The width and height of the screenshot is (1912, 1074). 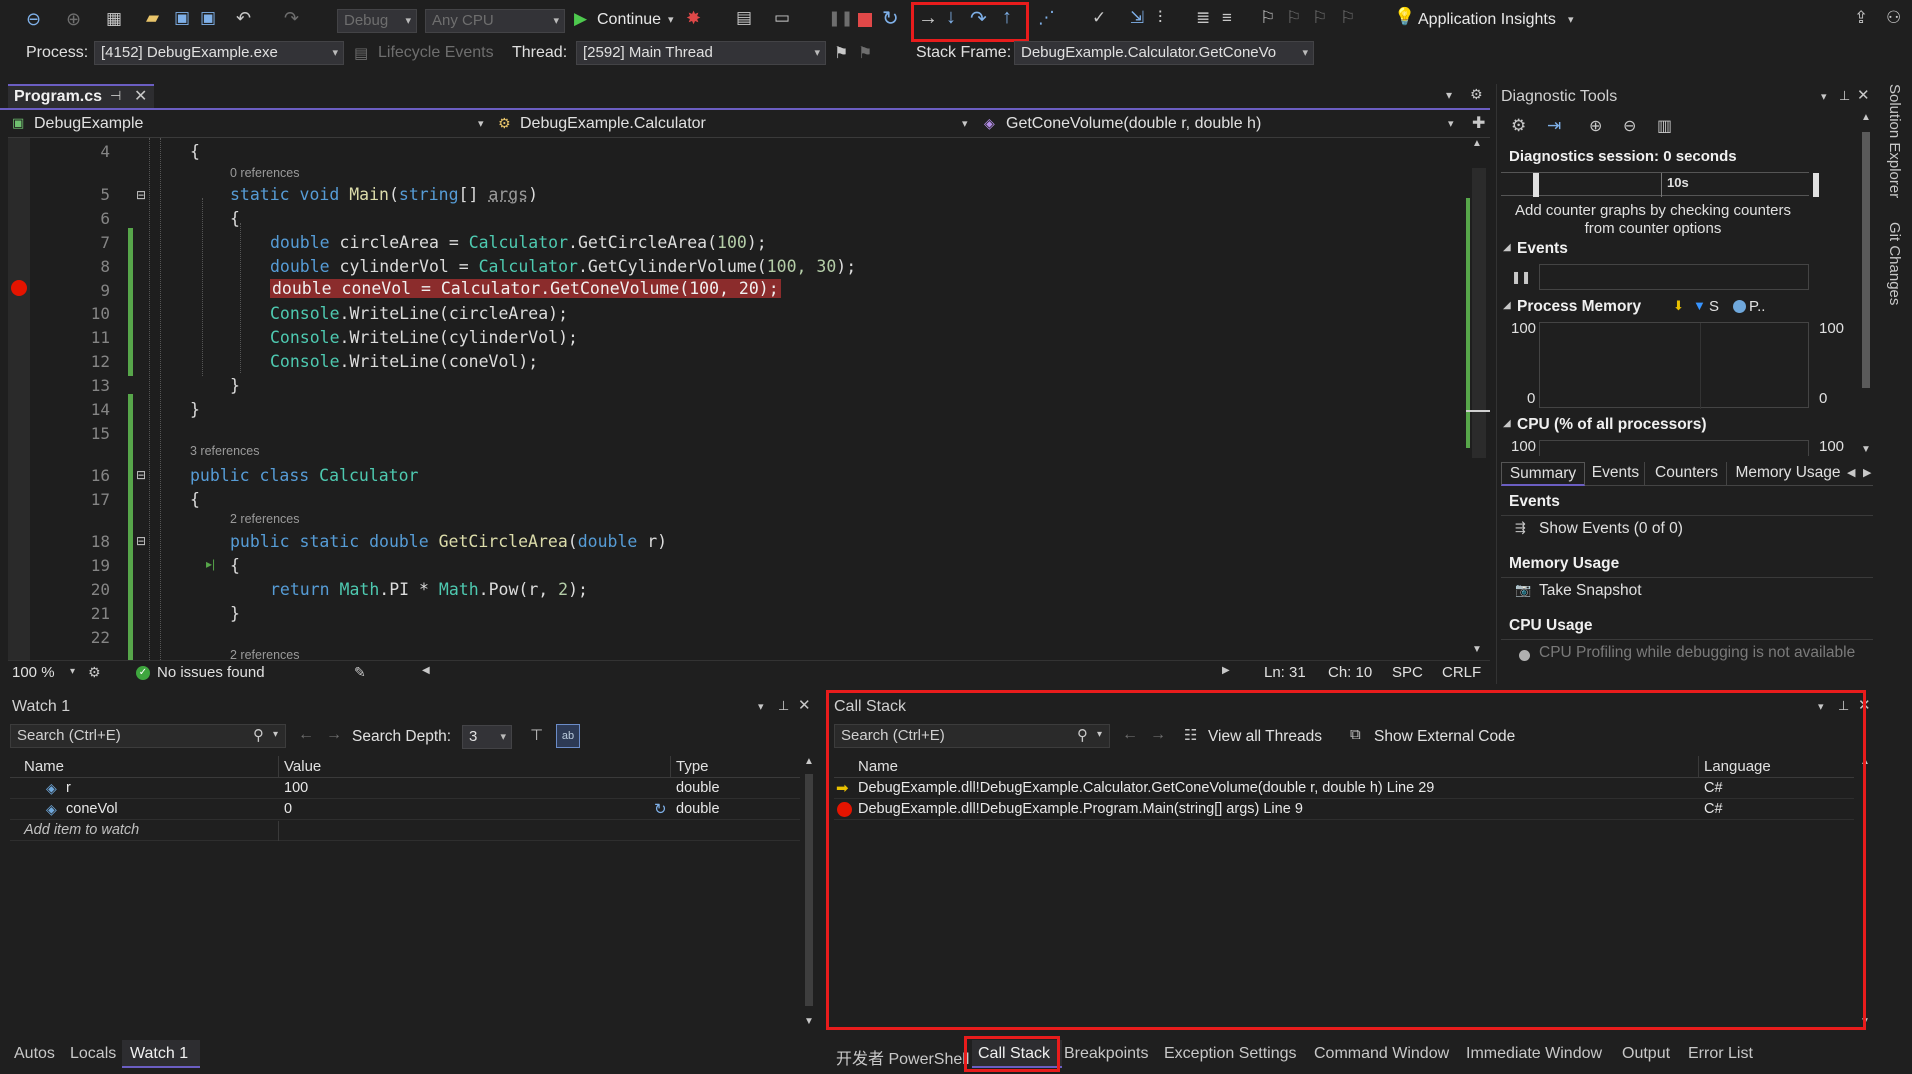 What do you see at coordinates (1534, 1054) in the screenshot?
I see `tab-immediate-window: Immediate Window` at bounding box center [1534, 1054].